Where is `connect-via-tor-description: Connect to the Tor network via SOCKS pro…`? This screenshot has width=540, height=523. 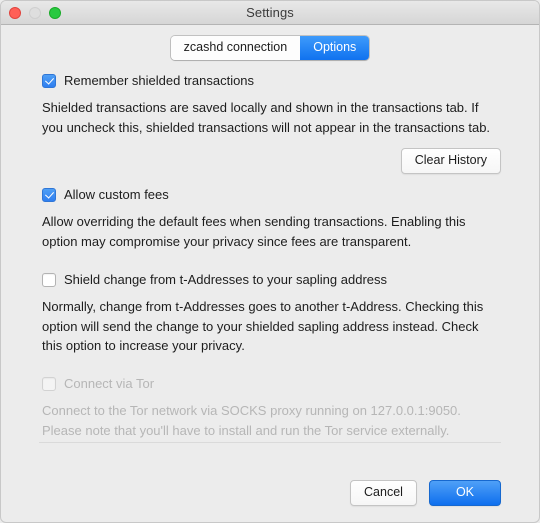
connect-via-tor-description: Connect to the Tor network via SOCKS pro… is located at coordinates (251, 420).